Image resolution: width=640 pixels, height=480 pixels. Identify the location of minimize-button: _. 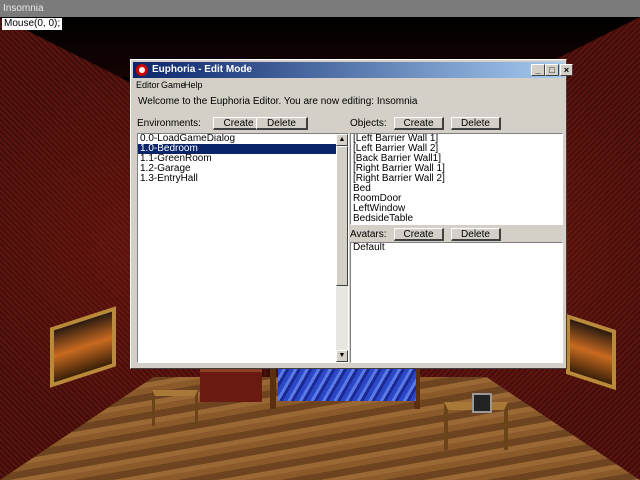
(538, 70).